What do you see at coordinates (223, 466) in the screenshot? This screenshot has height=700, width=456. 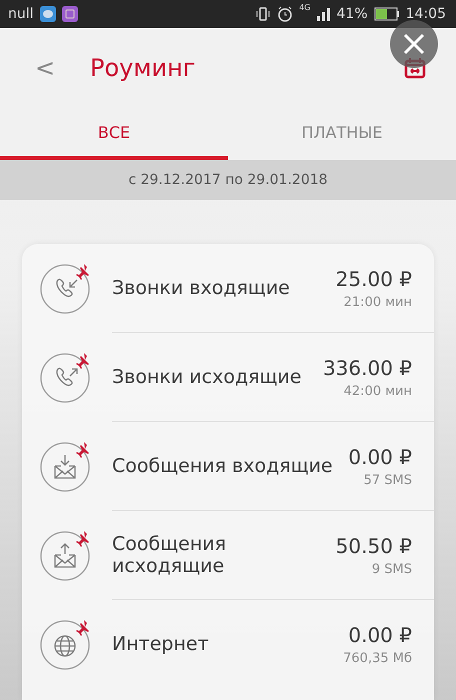 I see `service-name: Сообщения входящие` at bounding box center [223, 466].